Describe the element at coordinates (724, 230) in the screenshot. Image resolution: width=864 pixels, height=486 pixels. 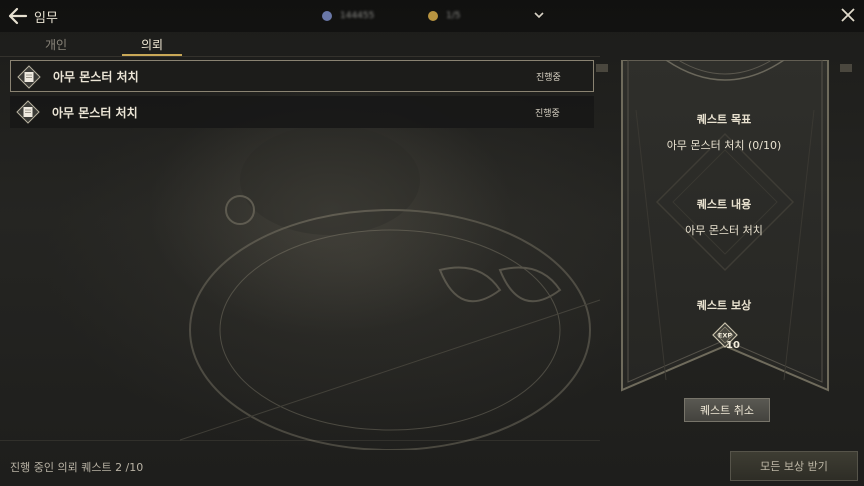
I see `content-value: 아무 몬스터 처치` at that location.